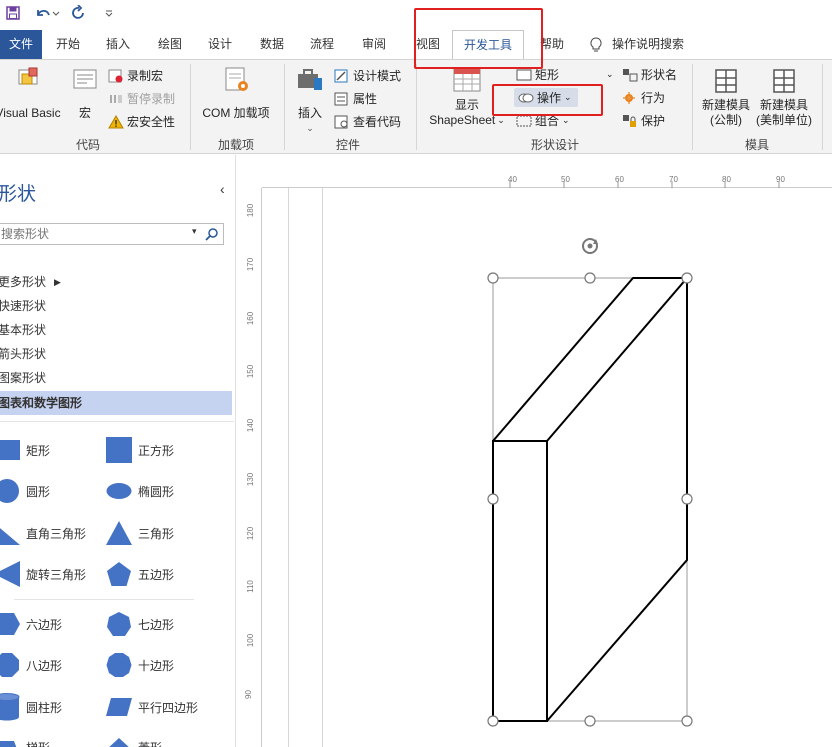  I want to click on macros-button: 宏, so click(85, 93).